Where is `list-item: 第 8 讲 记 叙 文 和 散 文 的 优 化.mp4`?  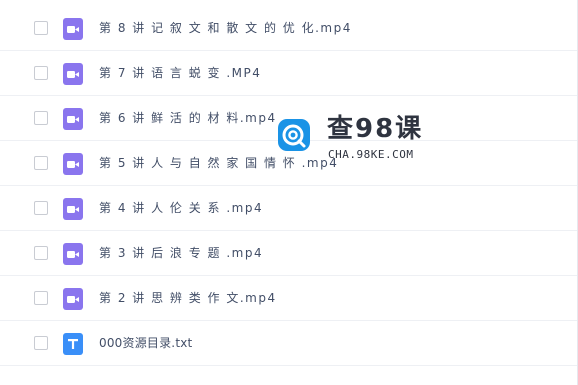 list-item: 第 8 讲 记 叙 文 和 散 文 的 优 化.mp4 is located at coordinates (288, 28).